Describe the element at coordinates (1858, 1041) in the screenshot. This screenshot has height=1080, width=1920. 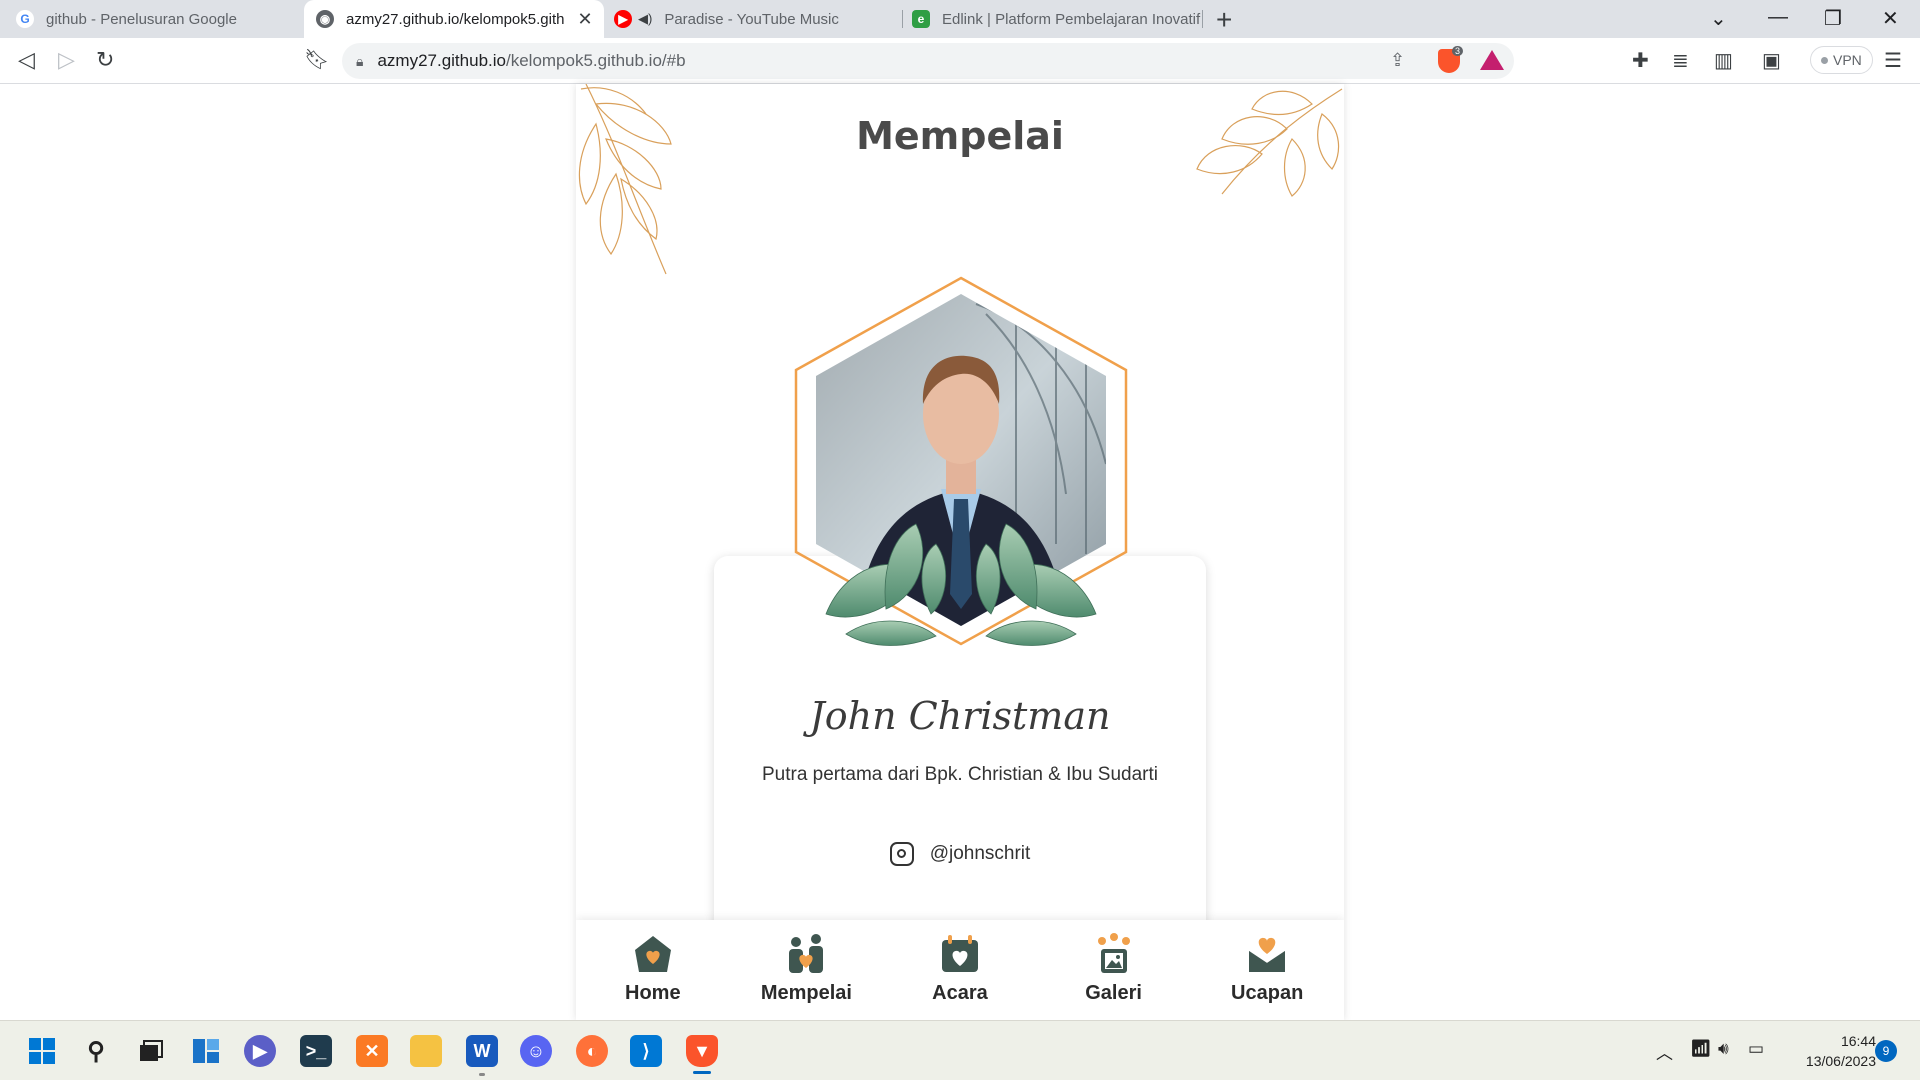
I see `clock-time: 16:44` at that location.